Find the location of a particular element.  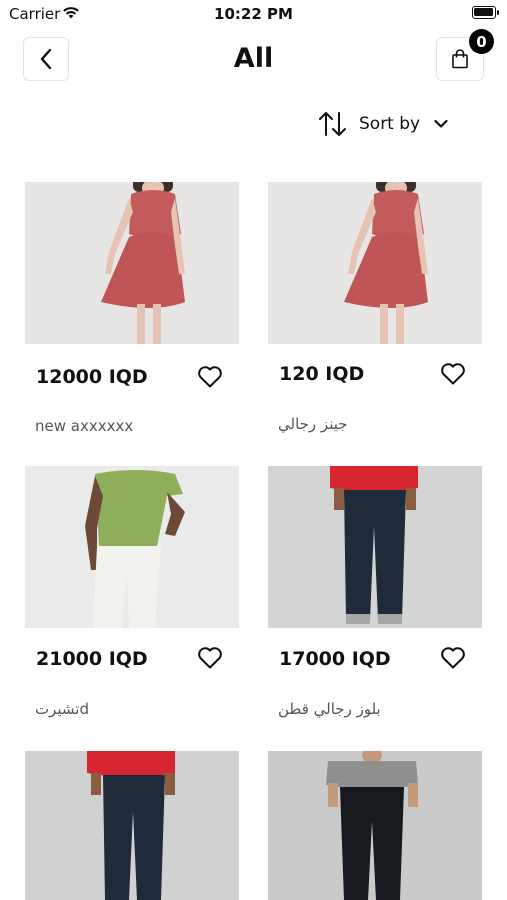

status-time: 10:22 PM is located at coordinates (253, 14).